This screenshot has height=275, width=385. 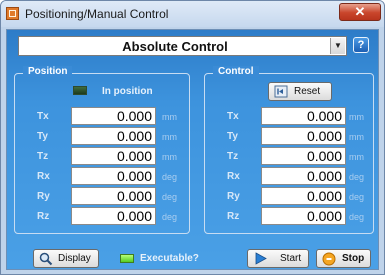 I want to click on control-rx-unit: deg, so click(x=357, y=177).